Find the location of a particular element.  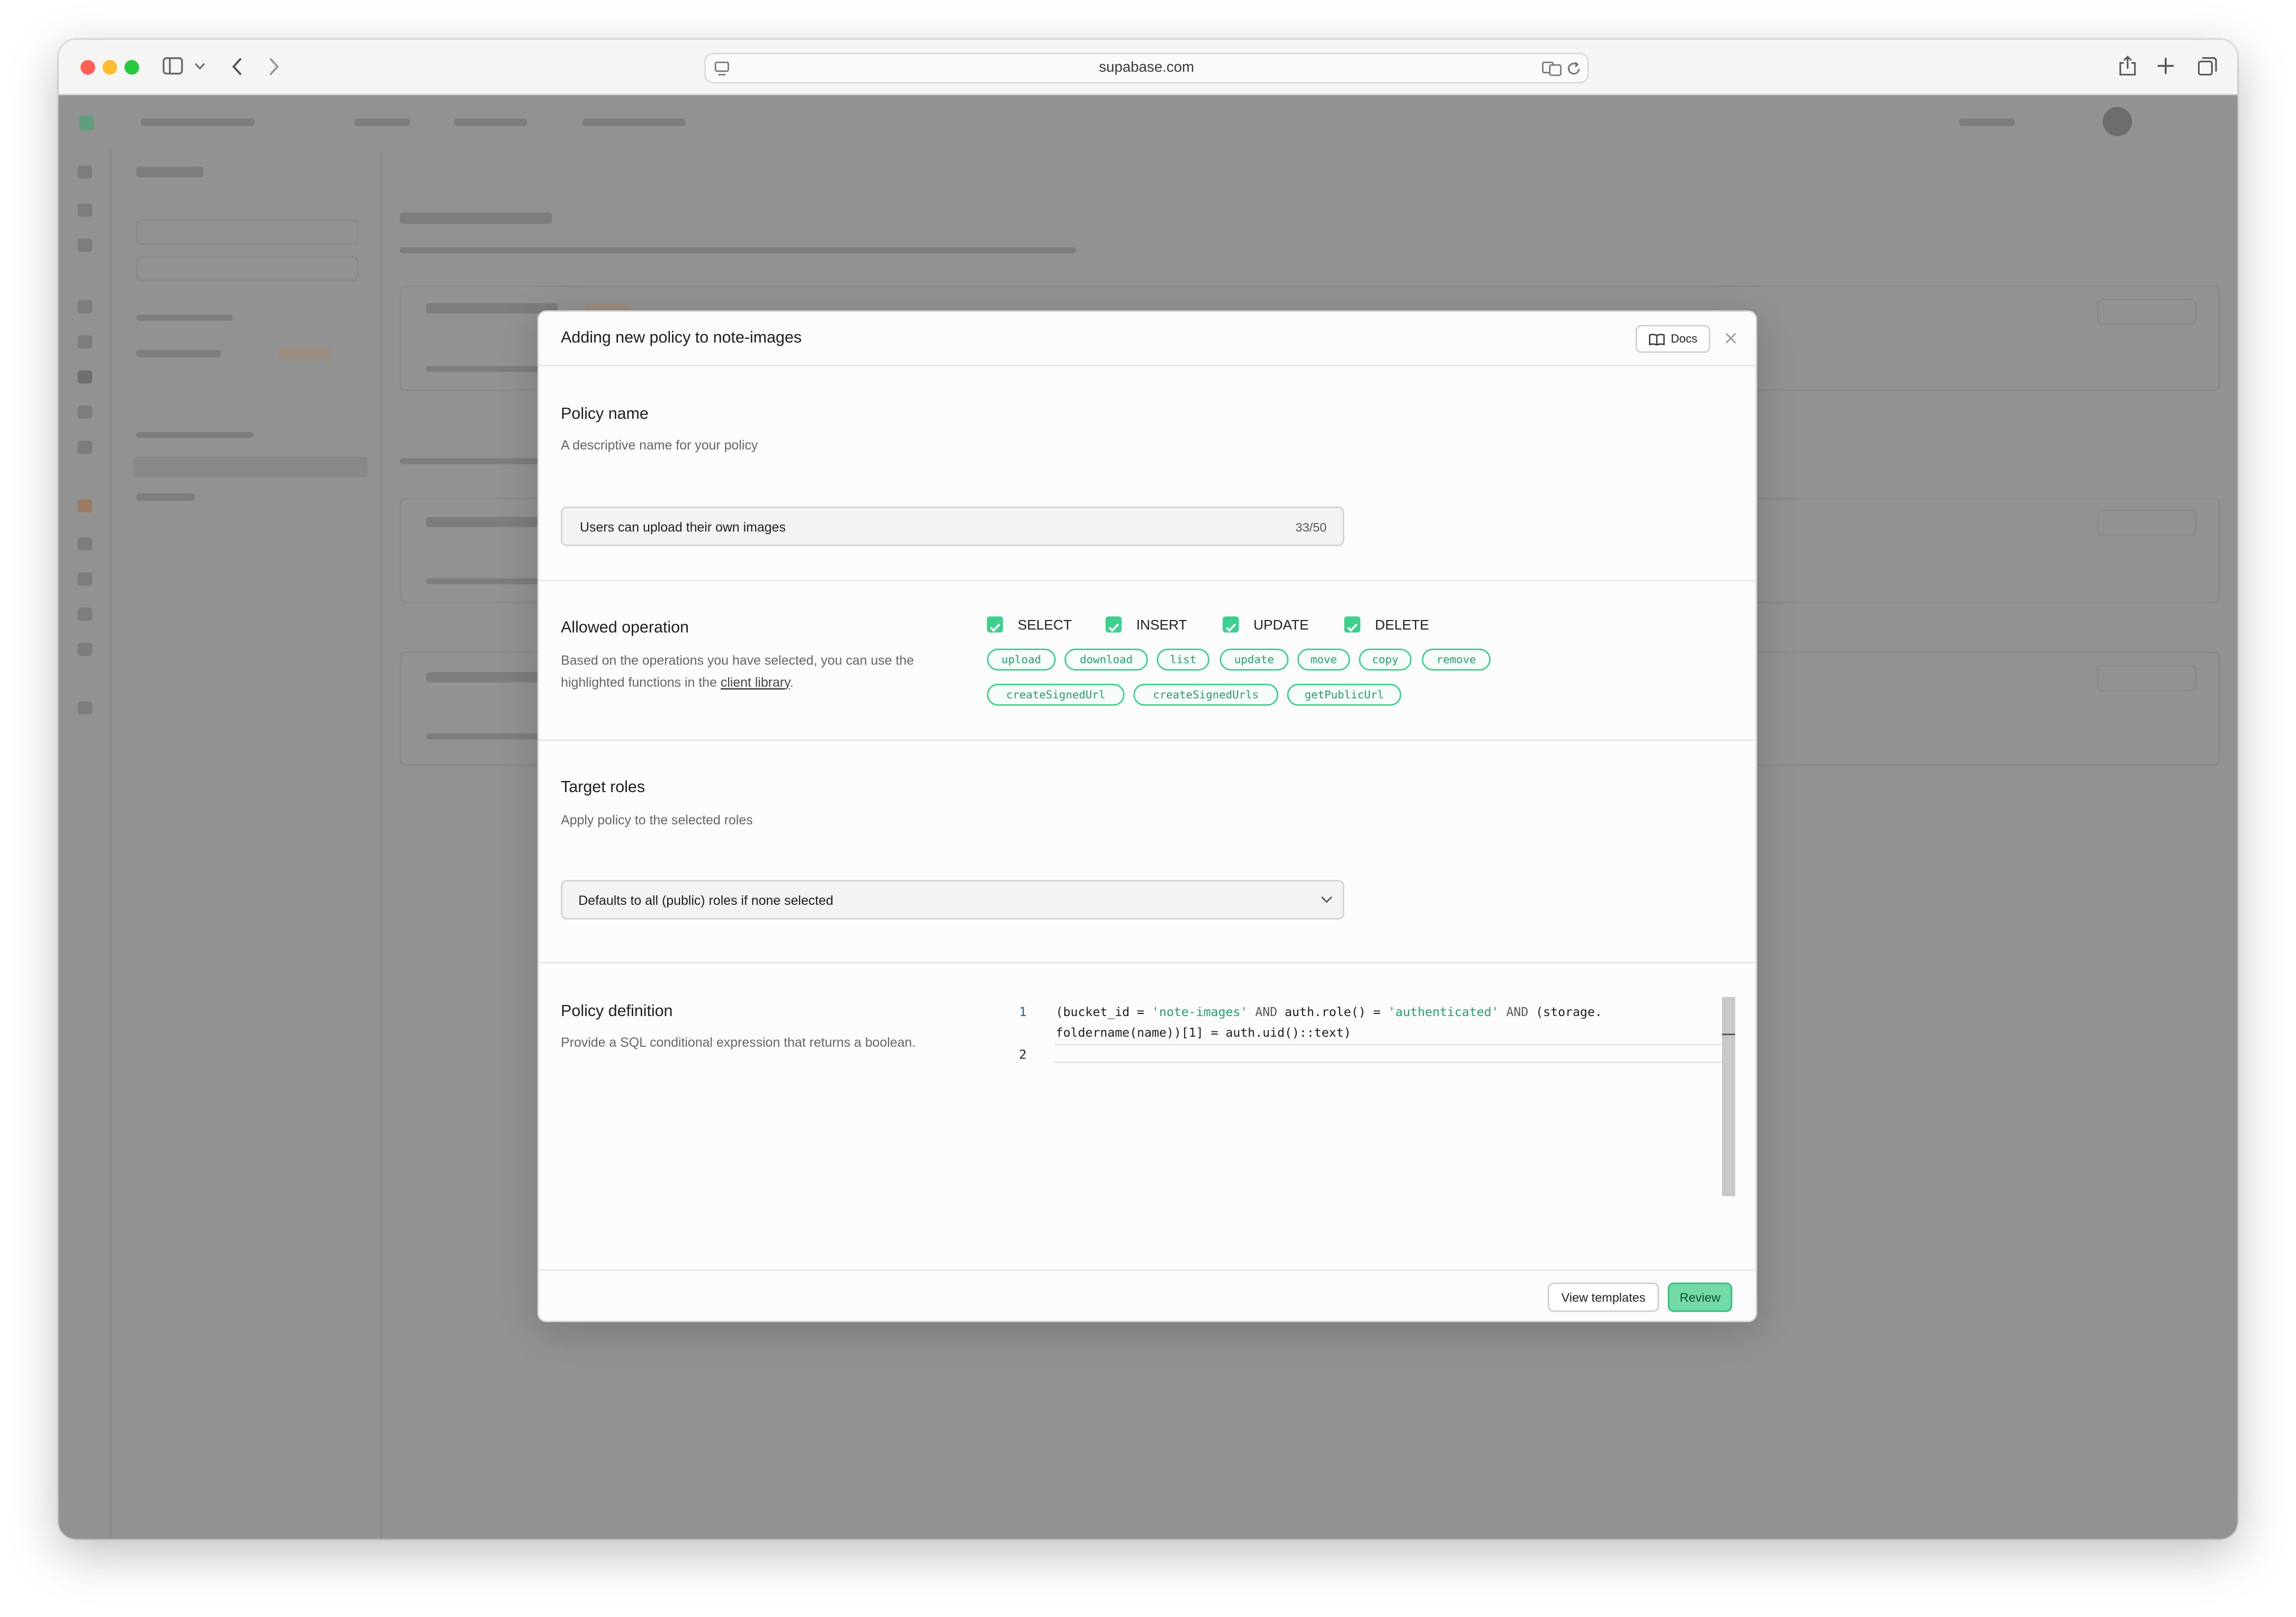

forward-arrow-icon is located at coordinates (274, 66).